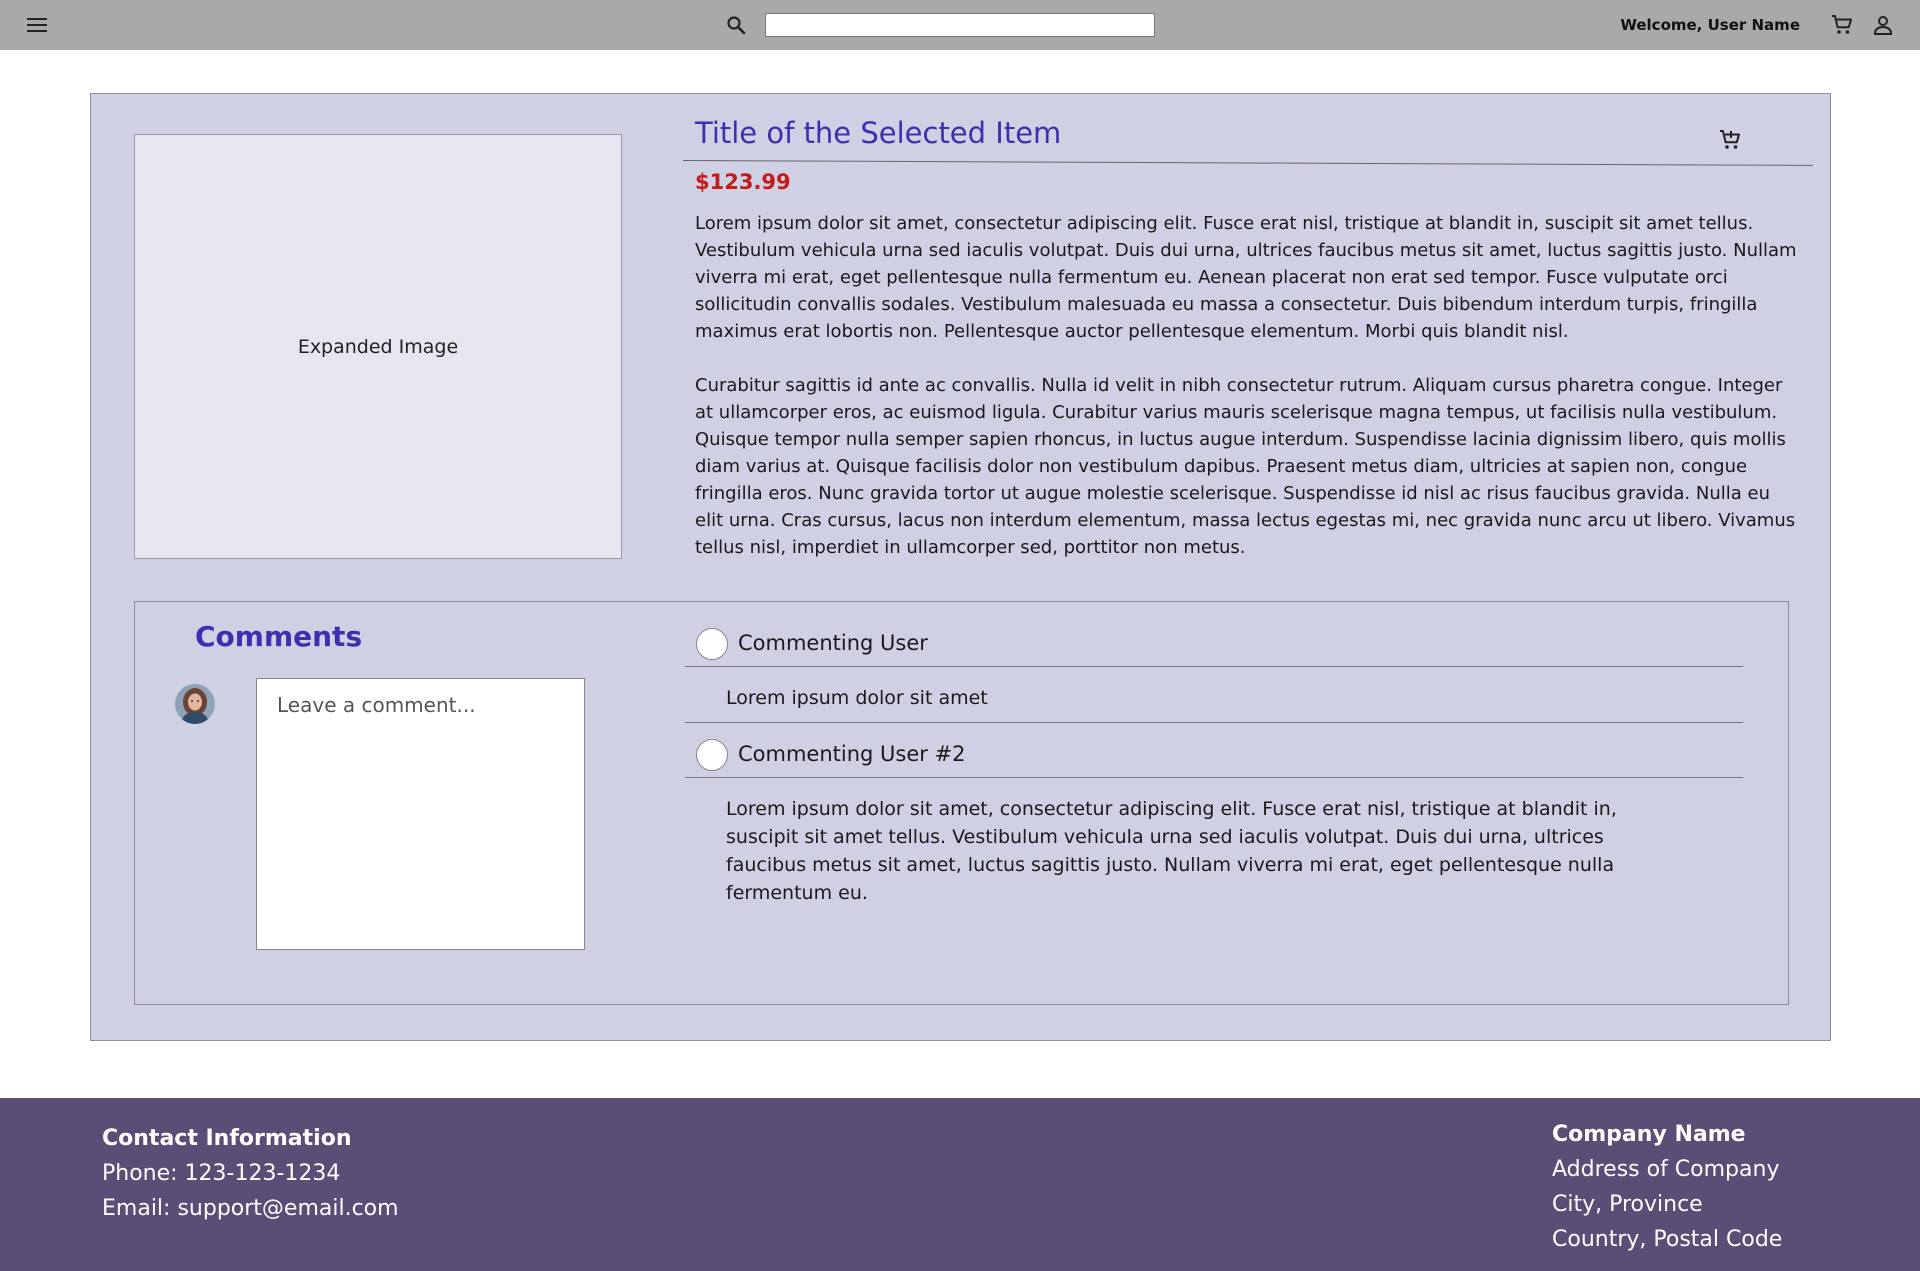  What do you see at coordinates (878, 133) in the screenshot?
I see `item-title: Title of the Selected Item` at bounding box center [878, 133].